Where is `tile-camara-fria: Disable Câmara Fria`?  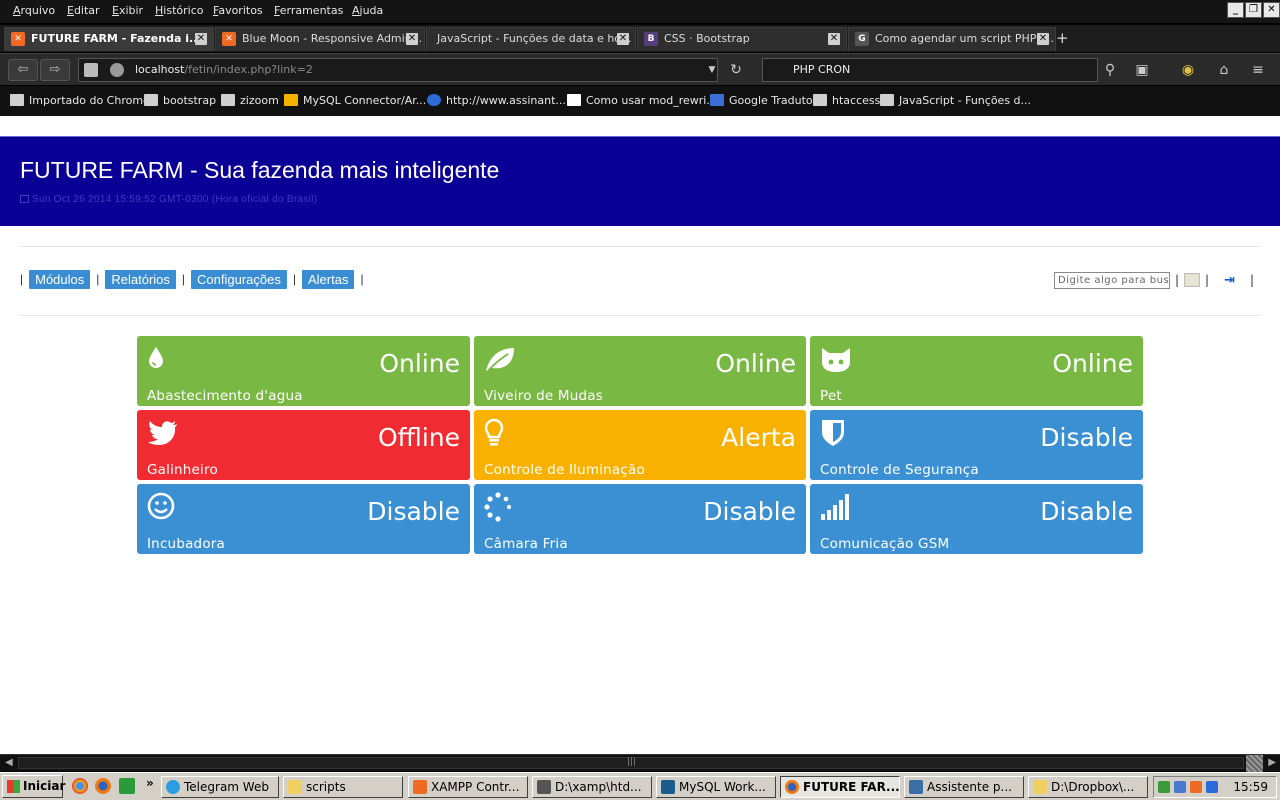 tile-camara-fria: Disable Câmara Fria is located at coordinates (640, 519).